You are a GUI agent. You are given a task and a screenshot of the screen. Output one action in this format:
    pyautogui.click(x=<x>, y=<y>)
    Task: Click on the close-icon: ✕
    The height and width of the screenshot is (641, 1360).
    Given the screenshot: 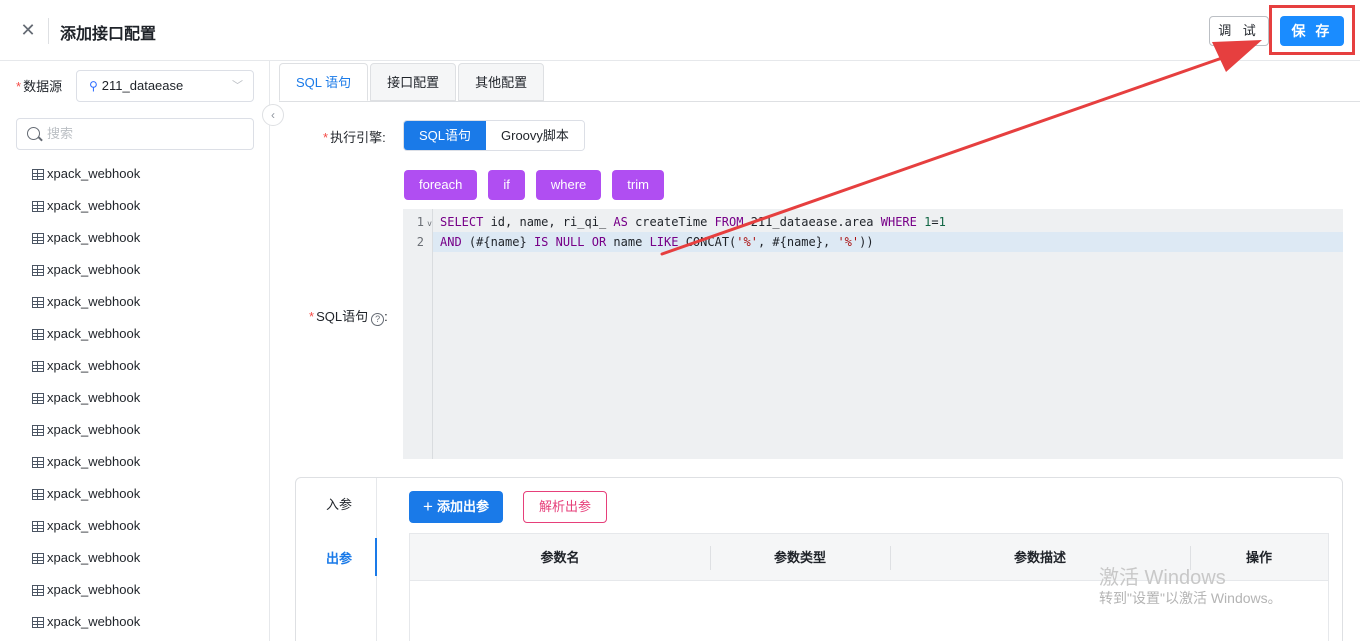 What is the action you would take?
    pyautogui.click(x=28, y=30)
    